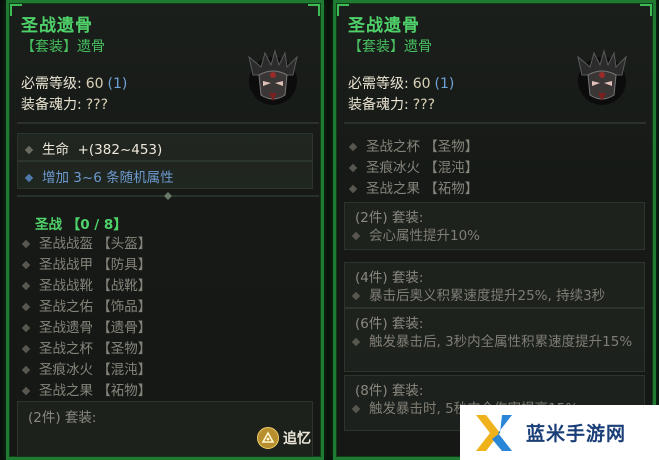 This screenshot has height=460, width=659. What do you see at coordinates (95, 286) in the screenshot?
I see `set-item-label: 圣战战靴 【战靴】` at bounding box center [95, 286].